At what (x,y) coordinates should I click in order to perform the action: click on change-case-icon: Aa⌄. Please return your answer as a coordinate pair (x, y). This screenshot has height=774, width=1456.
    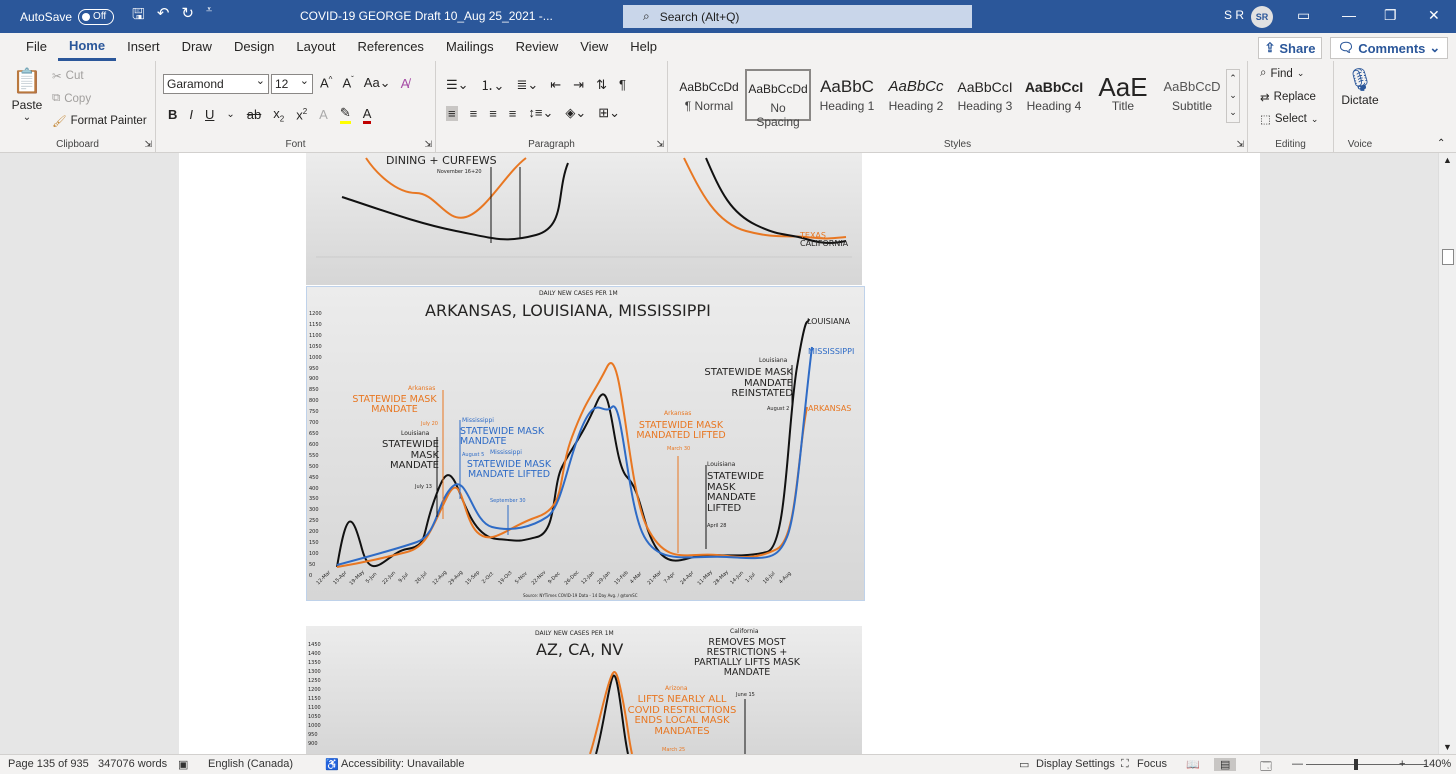
    Looking at the image, I should click on (377, 83).